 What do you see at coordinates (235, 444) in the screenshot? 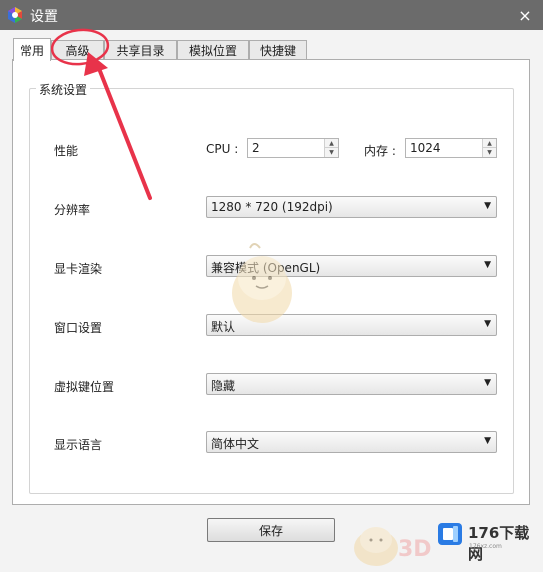
I see `language-value: 简体中文` at bounding box center [235, 444].